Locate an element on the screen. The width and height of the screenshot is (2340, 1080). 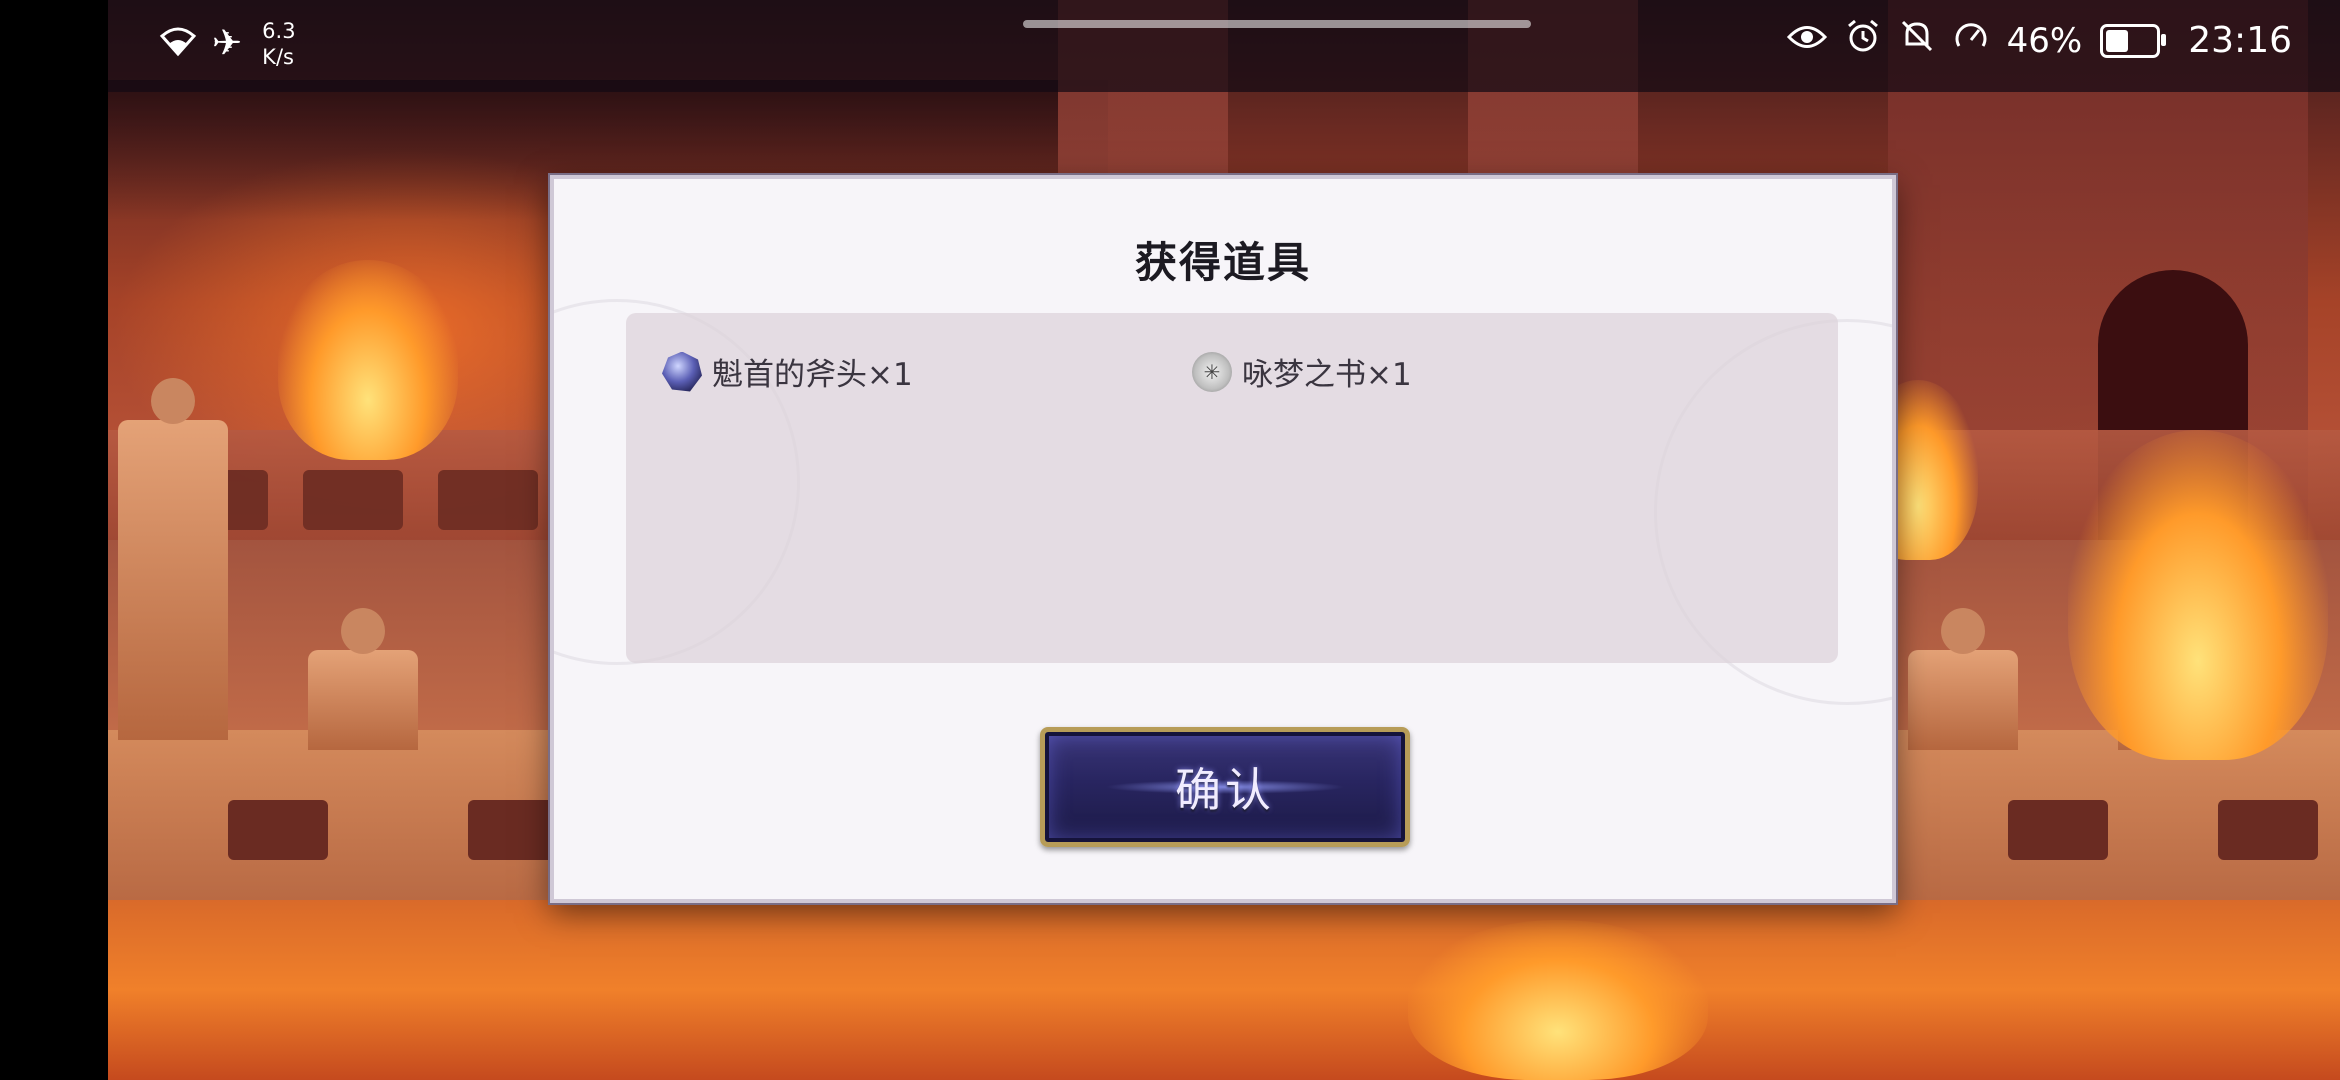
reward-item-label: 魁首的斧头×1 is located at coordinates (812, 375).